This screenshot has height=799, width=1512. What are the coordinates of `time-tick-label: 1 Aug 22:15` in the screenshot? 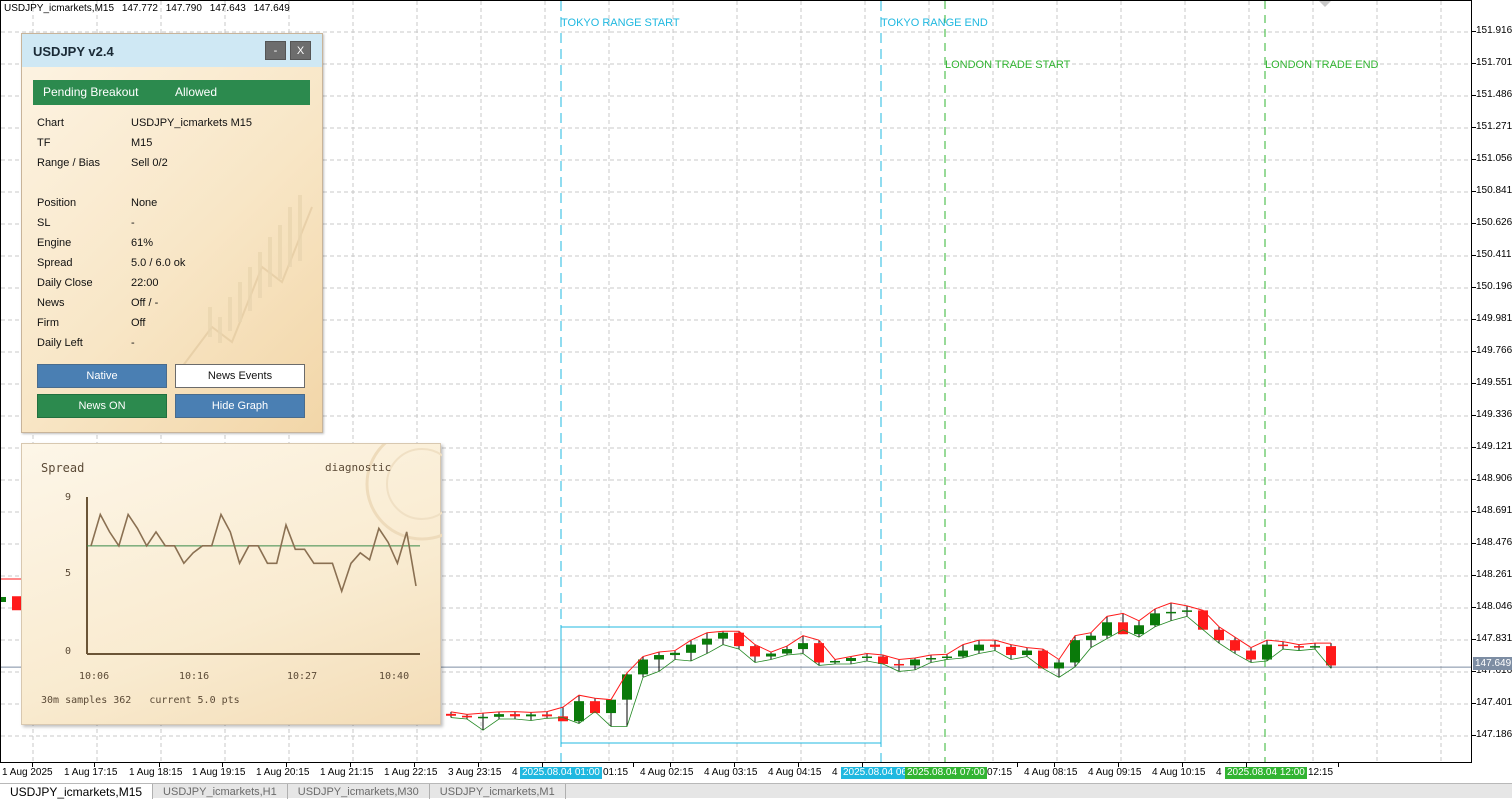 It's located at (411, 772).